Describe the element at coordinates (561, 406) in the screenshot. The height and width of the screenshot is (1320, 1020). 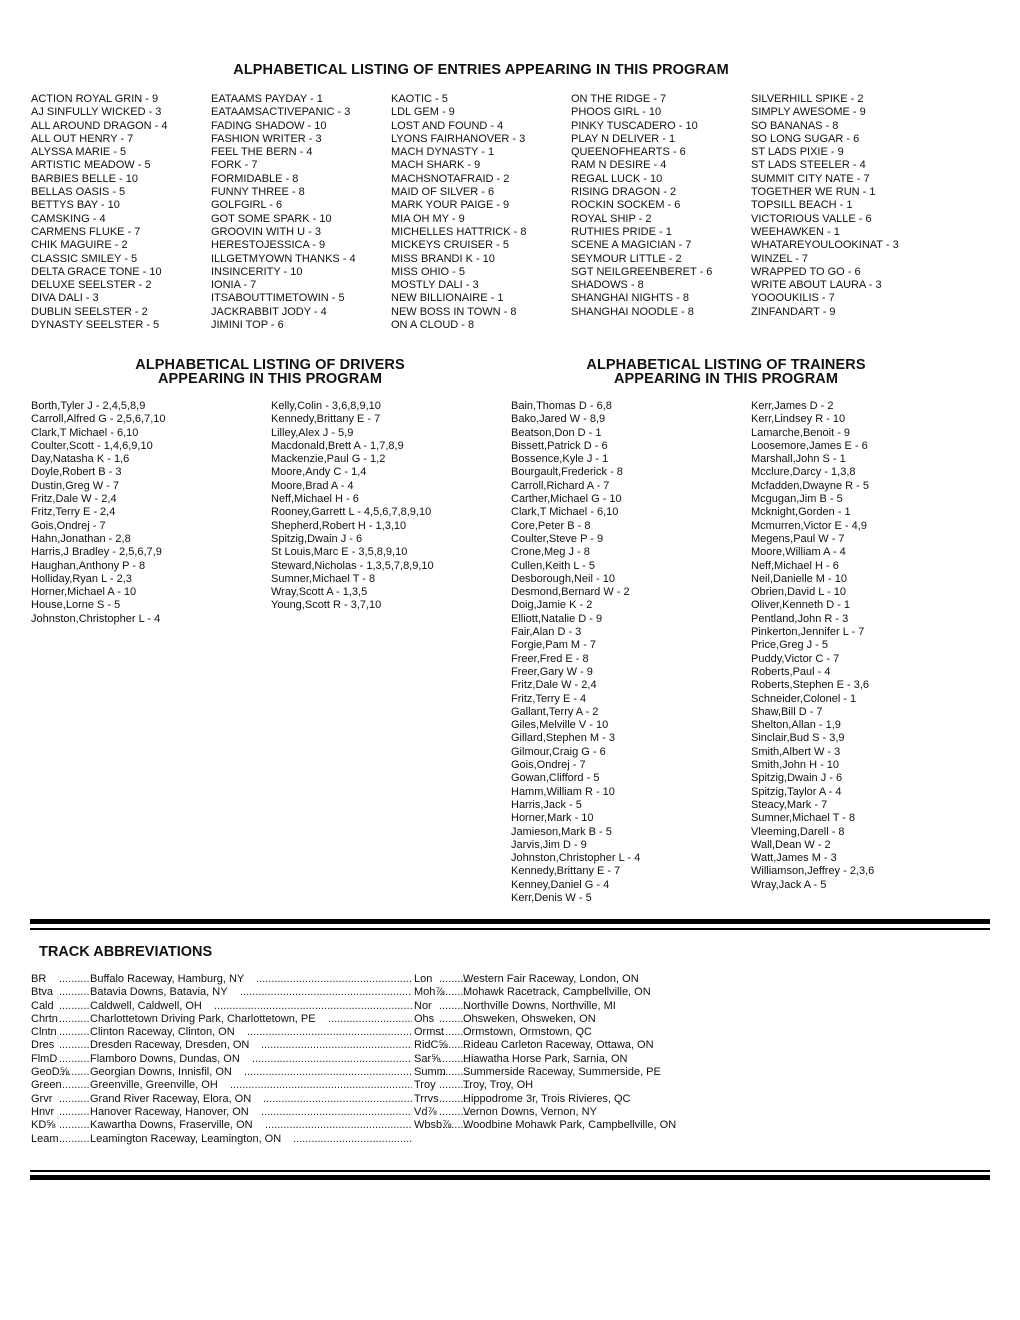
I see `list-item: Bain,Thomas D - 6,8` at that location.